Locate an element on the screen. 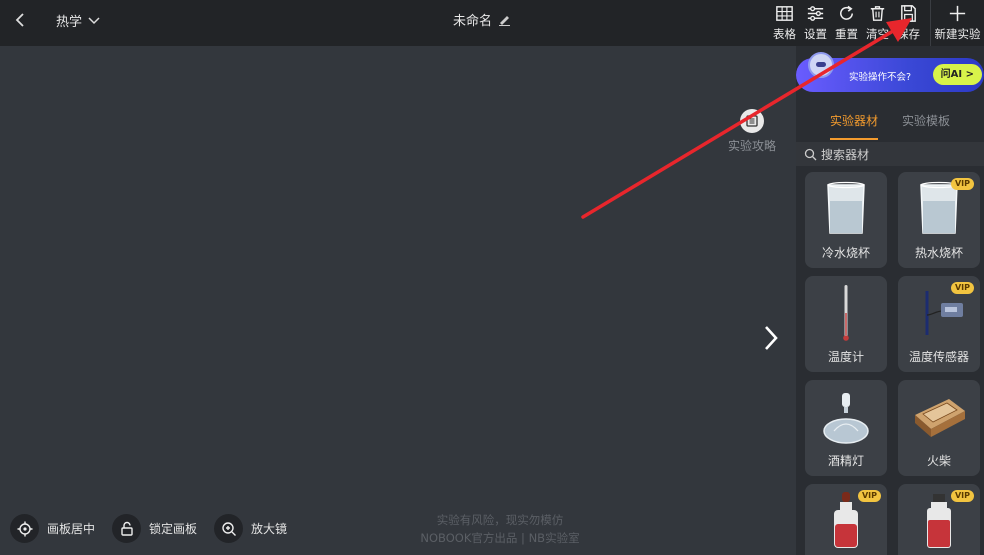 This screenshot has width=984, height=555. reset-button: 重置 is located at coordinates (846, 23).